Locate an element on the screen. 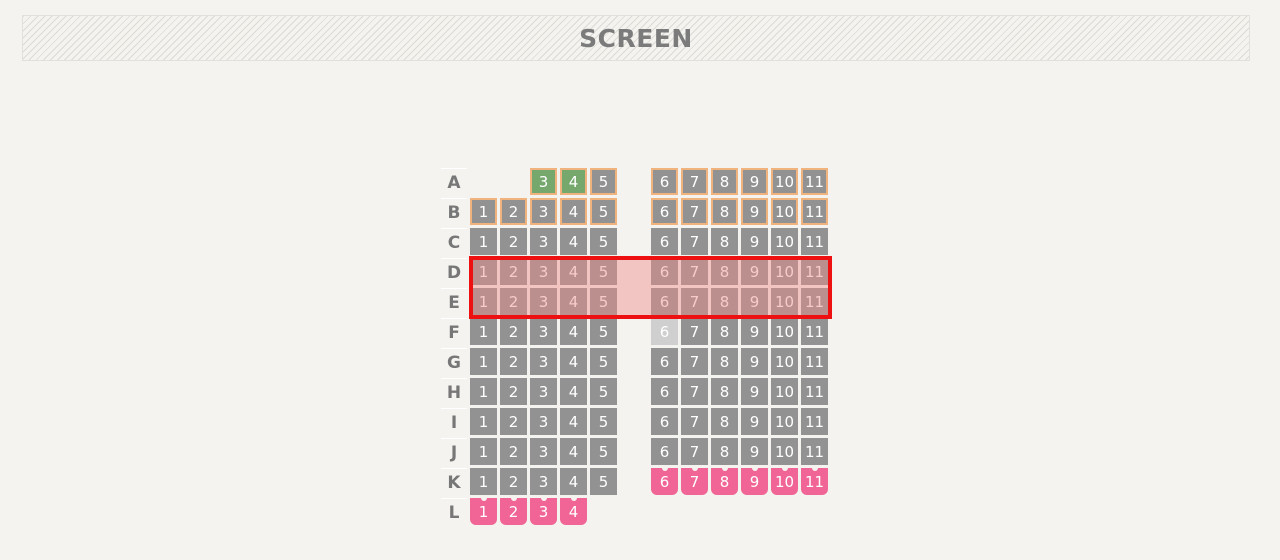  seat-g4: 4 is located at coordinates (573, 361).